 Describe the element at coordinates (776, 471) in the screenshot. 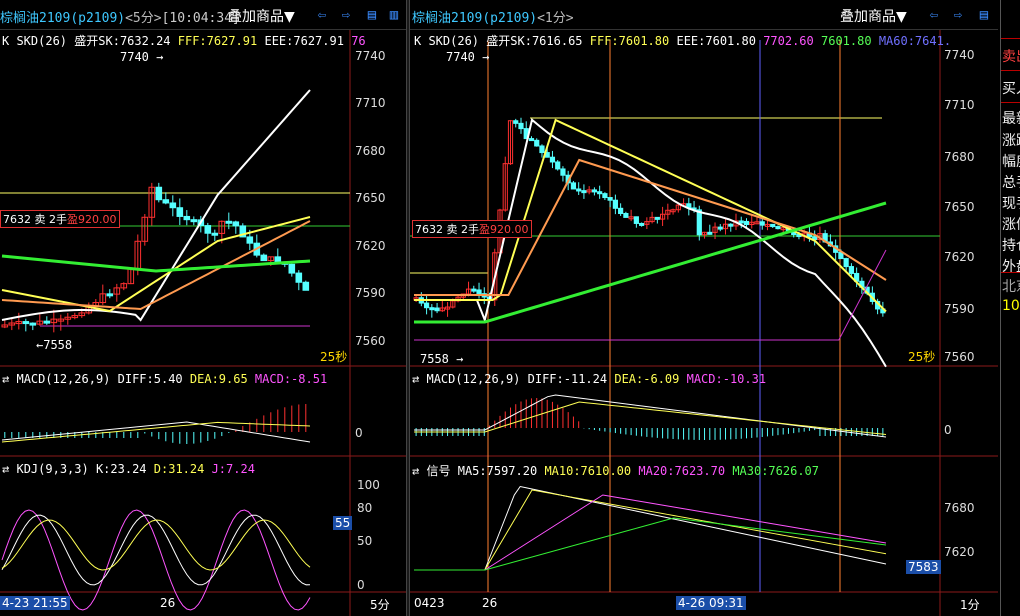

I see `ma30-value: MA30:7626.07` at that location.